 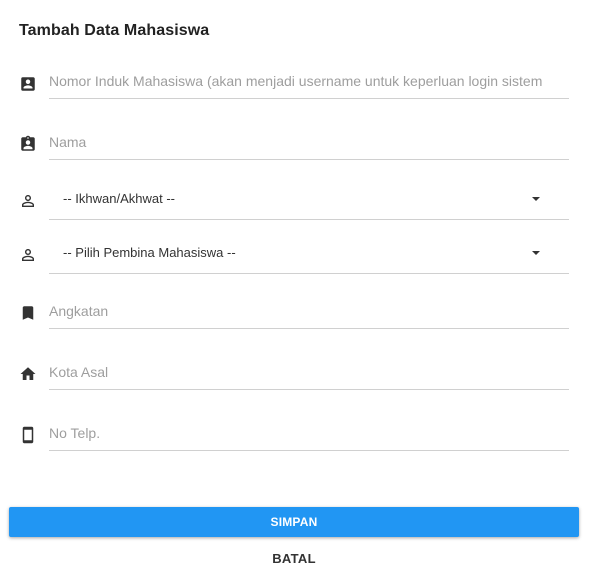 What do you see at coordinates (294, 522) in the screenshot?
I see `simpan-button: SIMPAN` at bounding box center [294, 522].